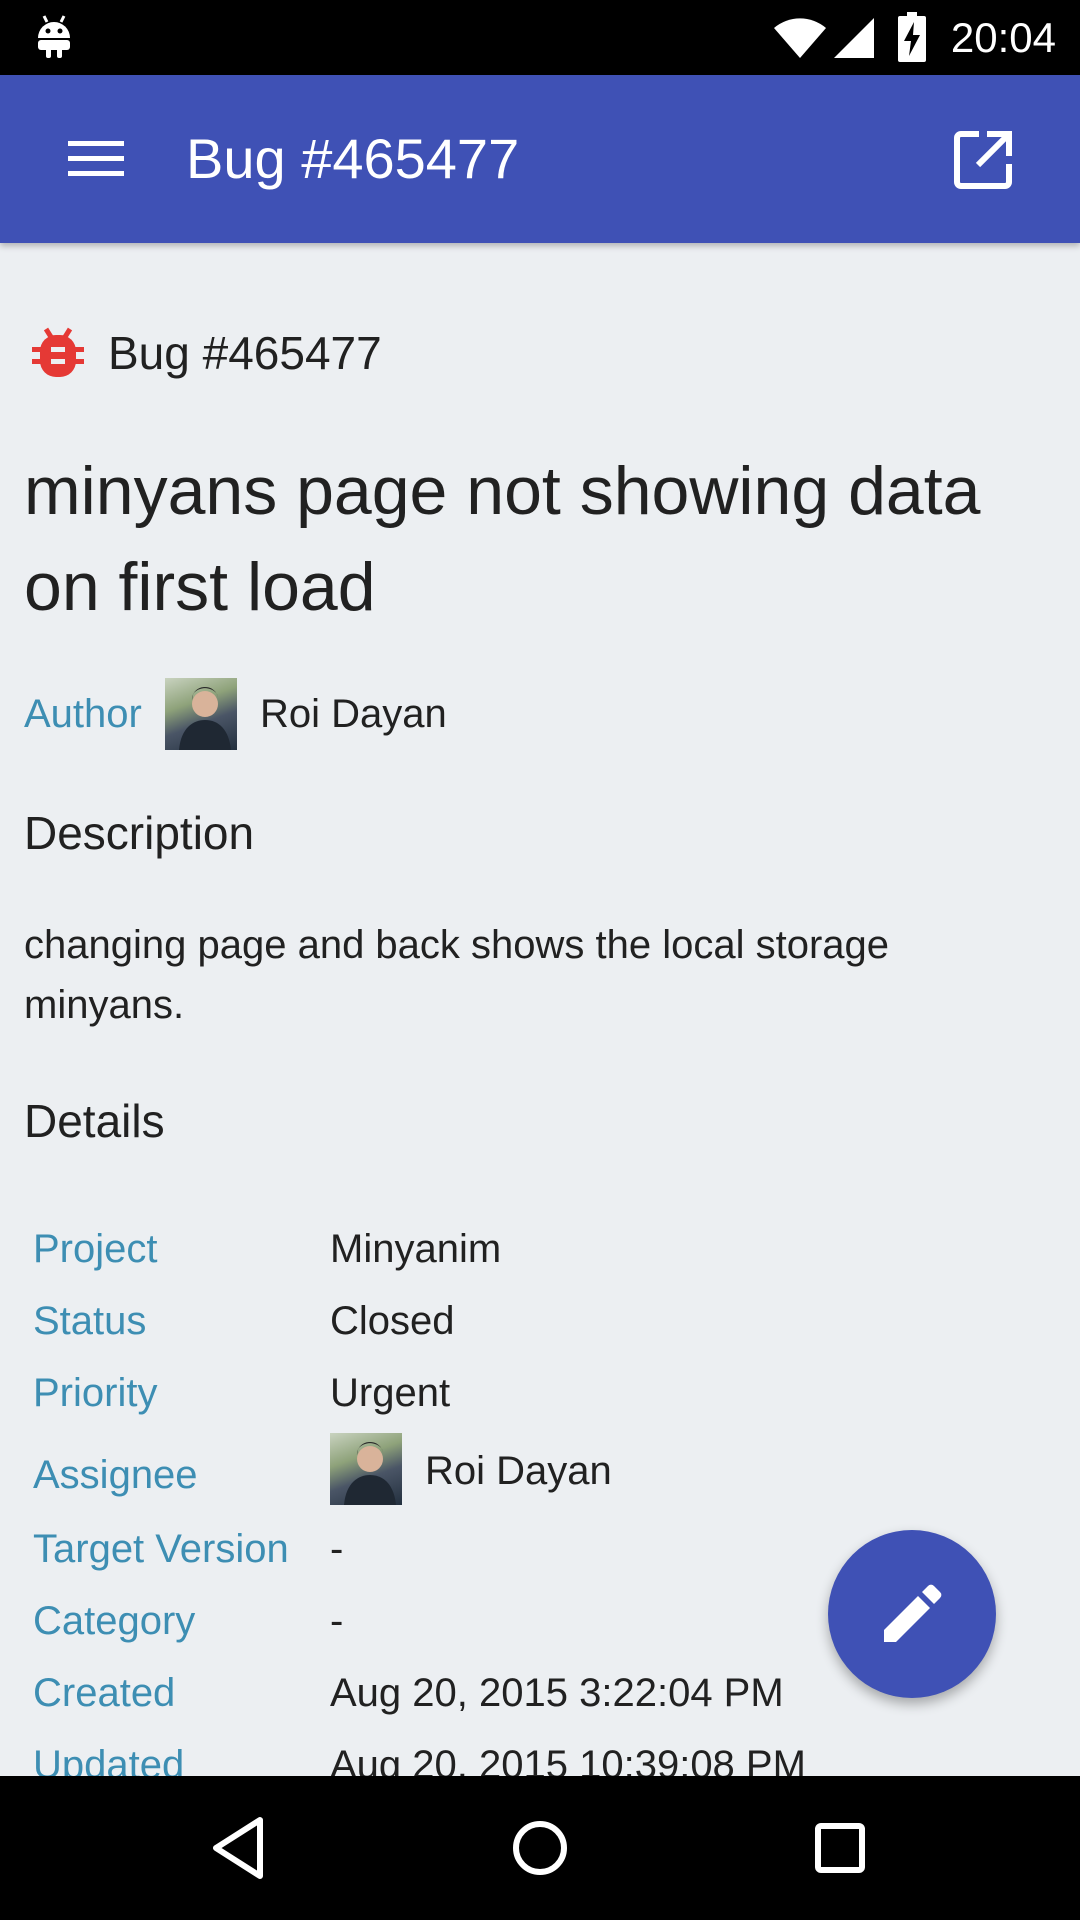 Image resolution: width=1080 pixels, height=1920 pixels. I want to click on recents-button, so click(840, 1848).